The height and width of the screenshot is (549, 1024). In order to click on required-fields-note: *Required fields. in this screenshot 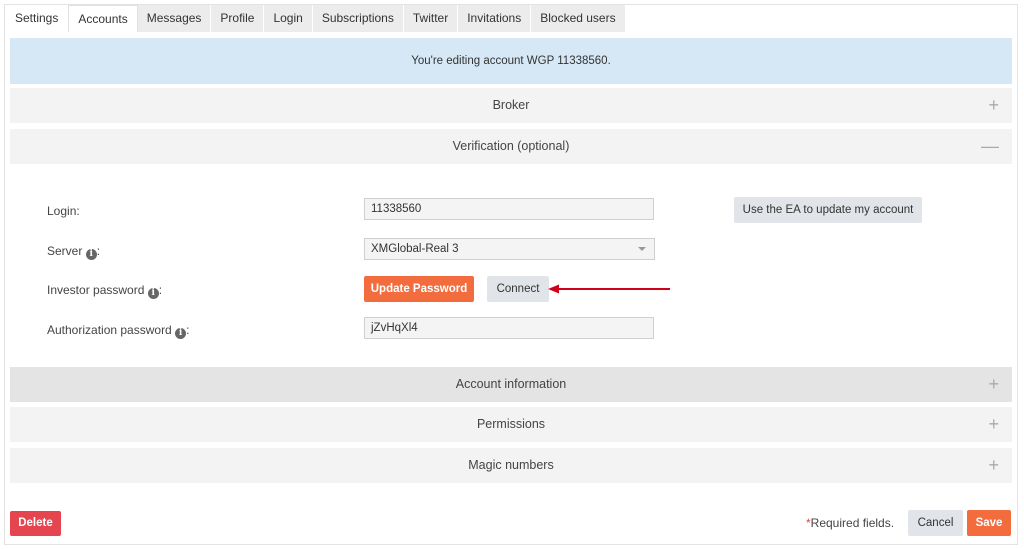, I will do `click(850, 523)`.